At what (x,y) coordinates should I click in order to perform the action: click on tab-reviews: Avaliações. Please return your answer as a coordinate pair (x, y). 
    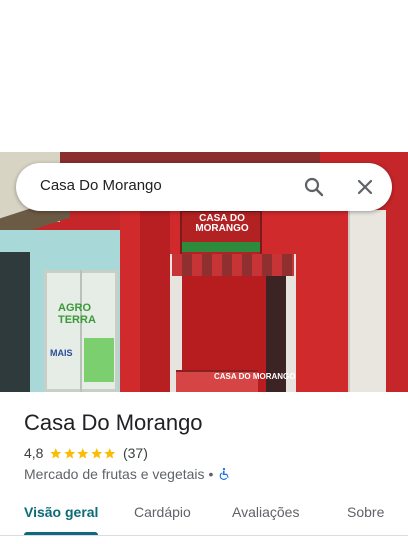
    Looking at the image, I should click on (265, 512).